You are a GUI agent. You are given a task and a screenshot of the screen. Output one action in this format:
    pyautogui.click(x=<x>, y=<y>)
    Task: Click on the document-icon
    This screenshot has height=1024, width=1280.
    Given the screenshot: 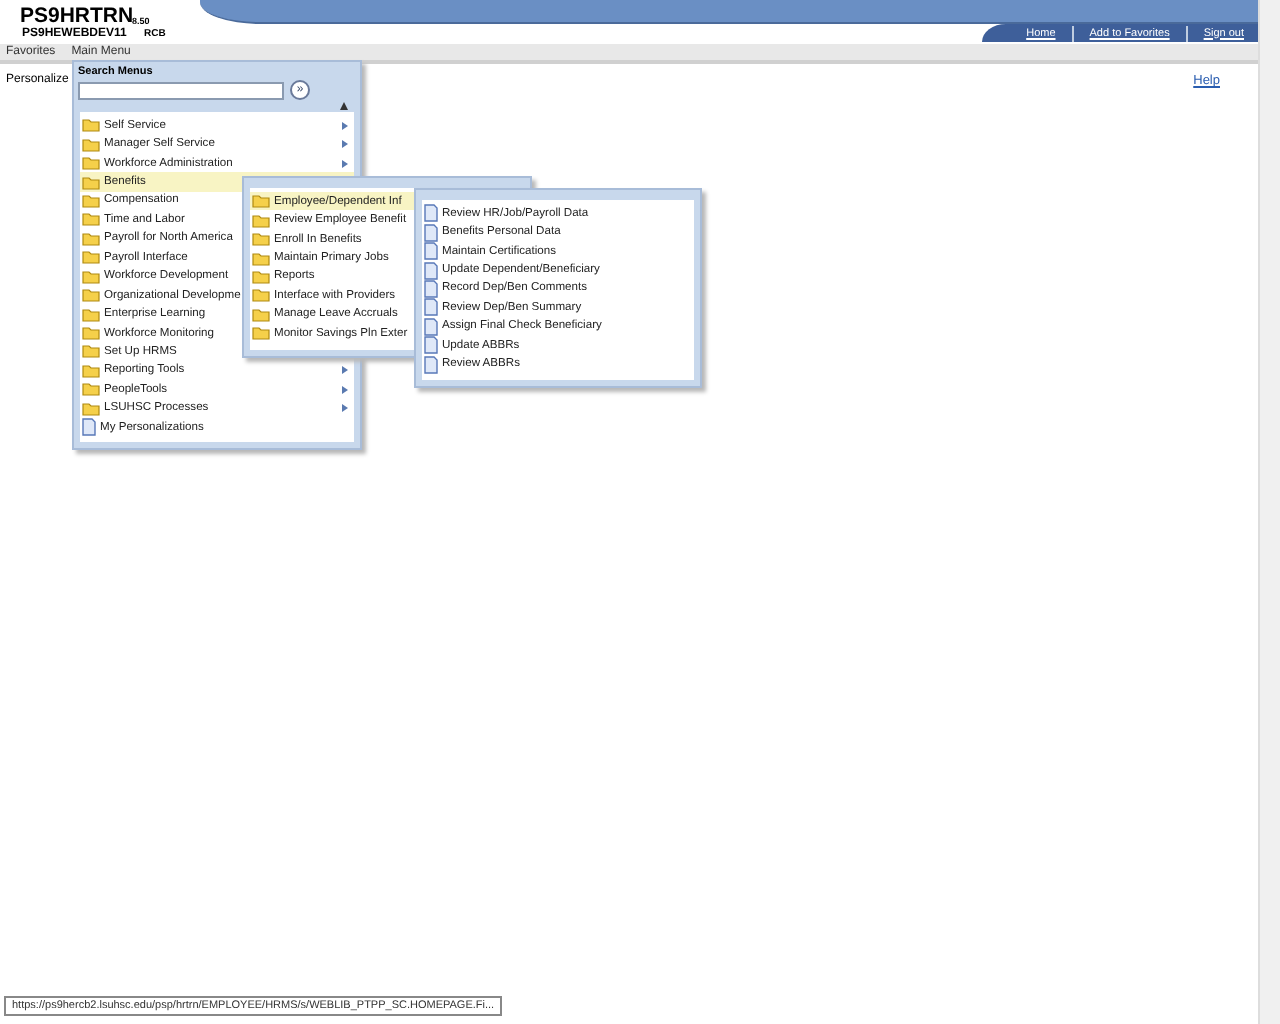 What is the action you would take?
    pyautogui.click(x=89, y=427)
    